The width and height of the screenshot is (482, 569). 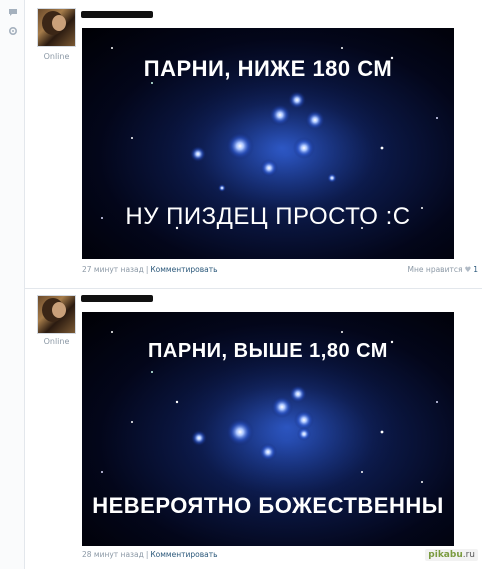 I want to click on watermark-prefix: pikabu, so click(x=445, y=555).